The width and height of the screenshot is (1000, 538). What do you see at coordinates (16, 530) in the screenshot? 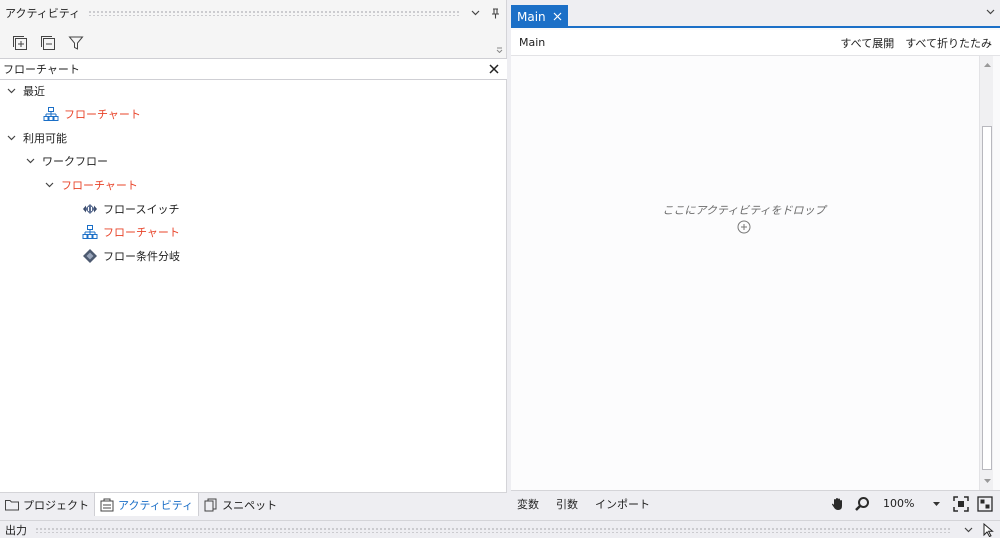
I see `output-title: 出力` at bounding box center [16, 530].